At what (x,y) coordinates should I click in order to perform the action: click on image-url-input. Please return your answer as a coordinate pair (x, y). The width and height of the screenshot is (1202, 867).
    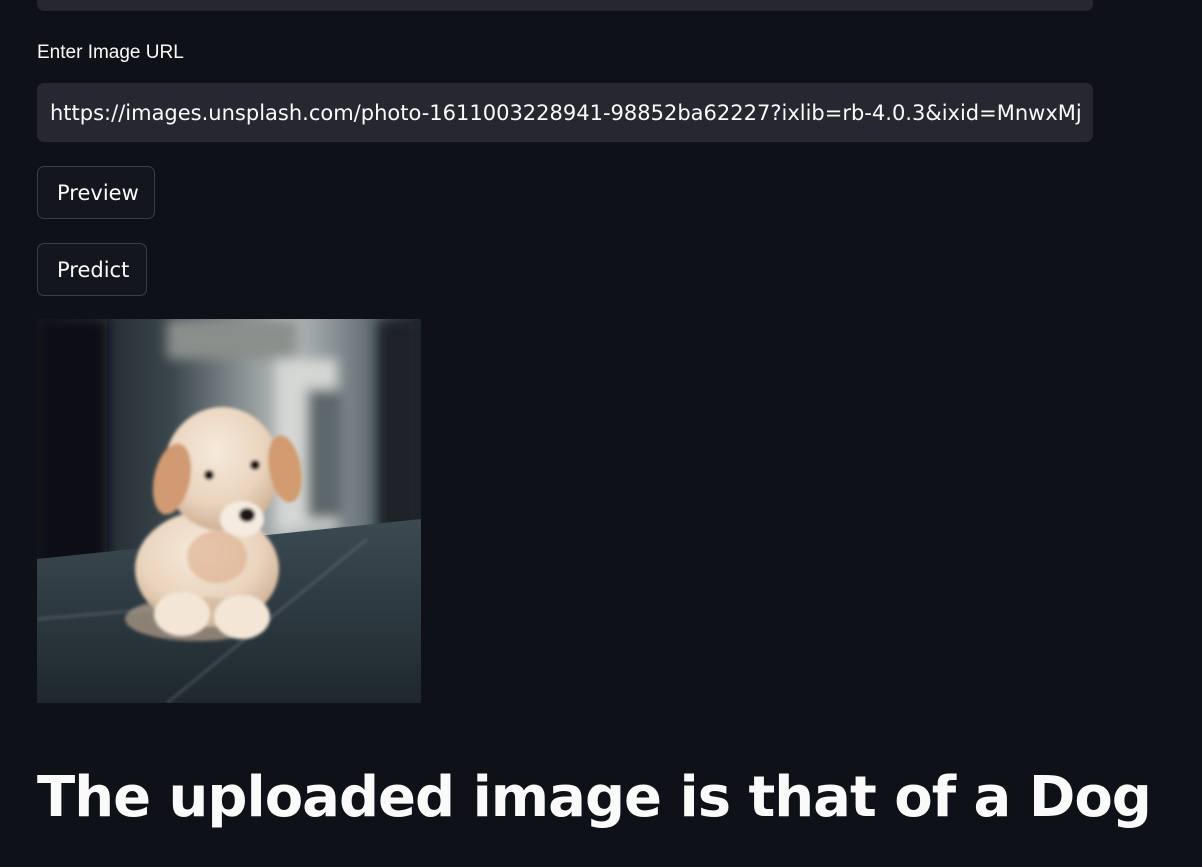
    Looking at the image, I should click on (565, 112).